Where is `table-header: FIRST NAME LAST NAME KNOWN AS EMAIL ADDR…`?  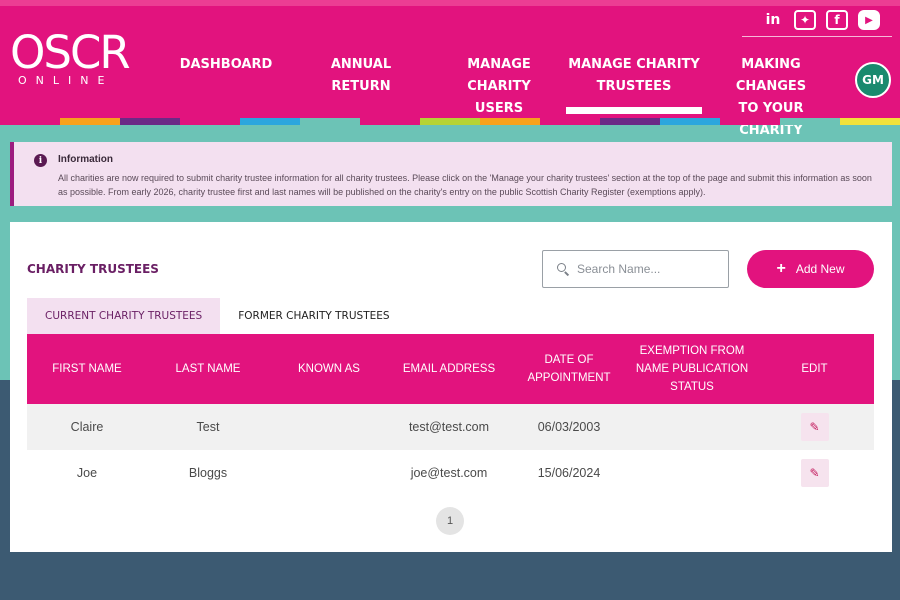 table-header: FIRST NAME LAST NAME KNOWN AS EMAIL ADDR… is located at coordinates (450, 369).